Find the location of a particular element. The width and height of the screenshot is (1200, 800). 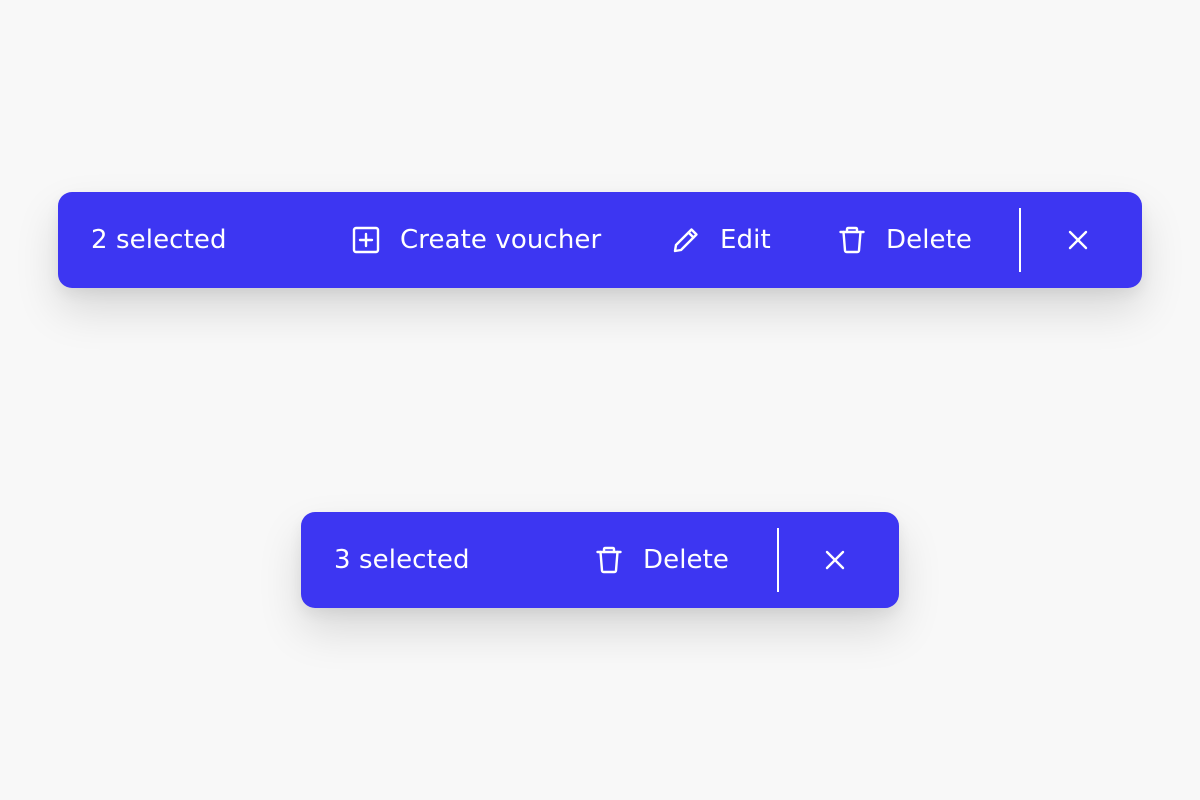

selection-count: 2 selected is located at coordinates (159, 240).